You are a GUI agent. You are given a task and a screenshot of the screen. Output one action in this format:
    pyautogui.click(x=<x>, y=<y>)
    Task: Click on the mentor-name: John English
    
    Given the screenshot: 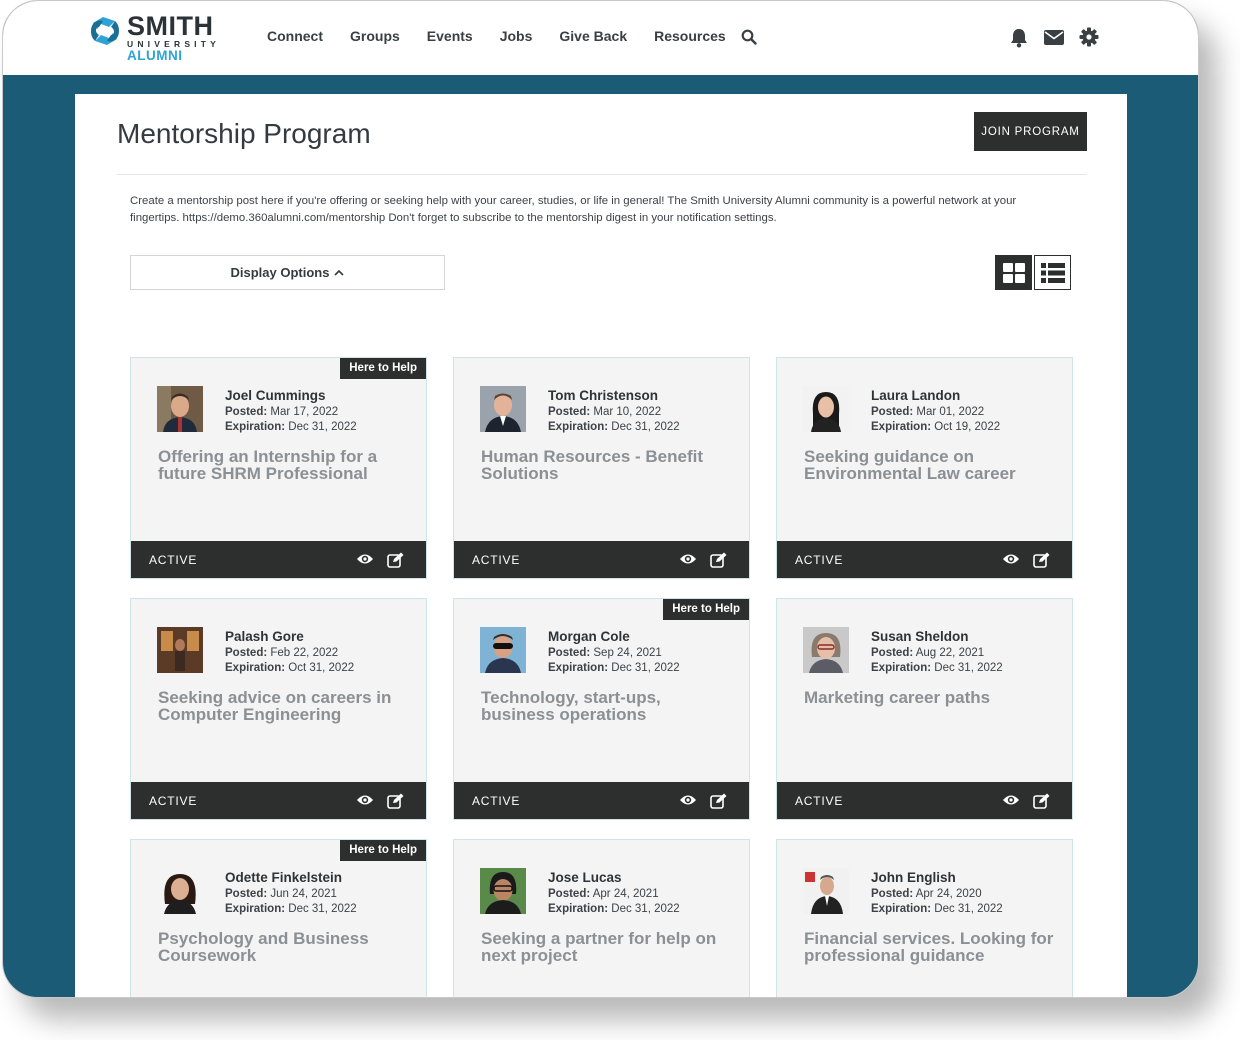 What is the action you would take?
    pyautogui.click(x=937, y=877)
    